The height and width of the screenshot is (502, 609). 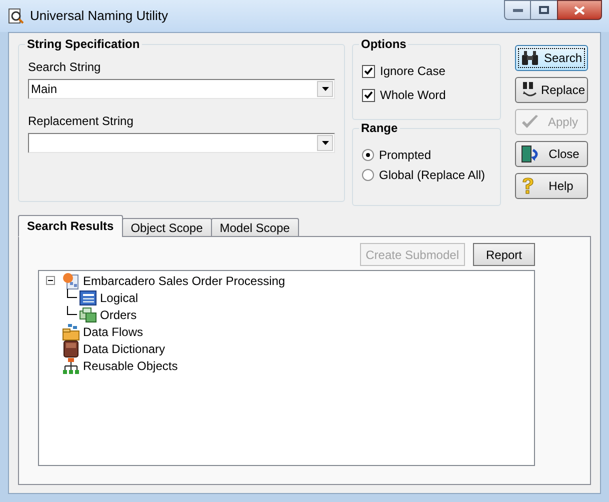 I want to click on group-title: String Specification, so click(x=83, y=44).